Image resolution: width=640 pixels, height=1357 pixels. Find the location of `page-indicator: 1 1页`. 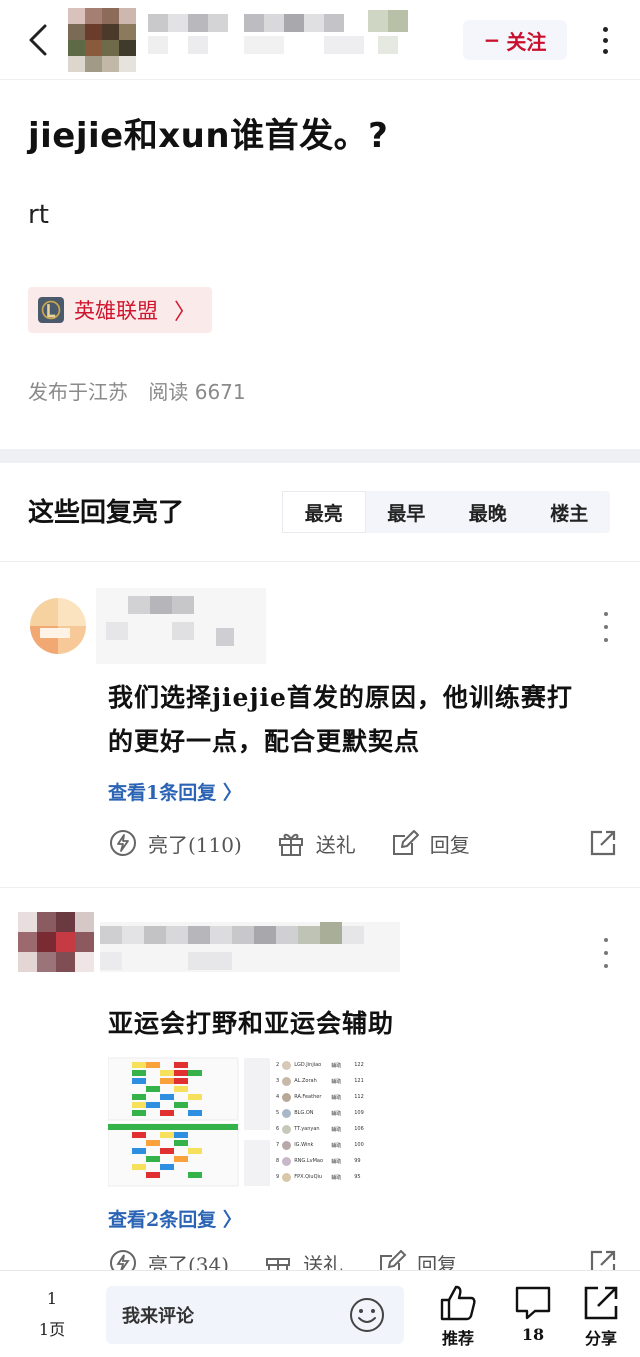

page-indicator: 1 1页 is located at coordinates (52, 1314).